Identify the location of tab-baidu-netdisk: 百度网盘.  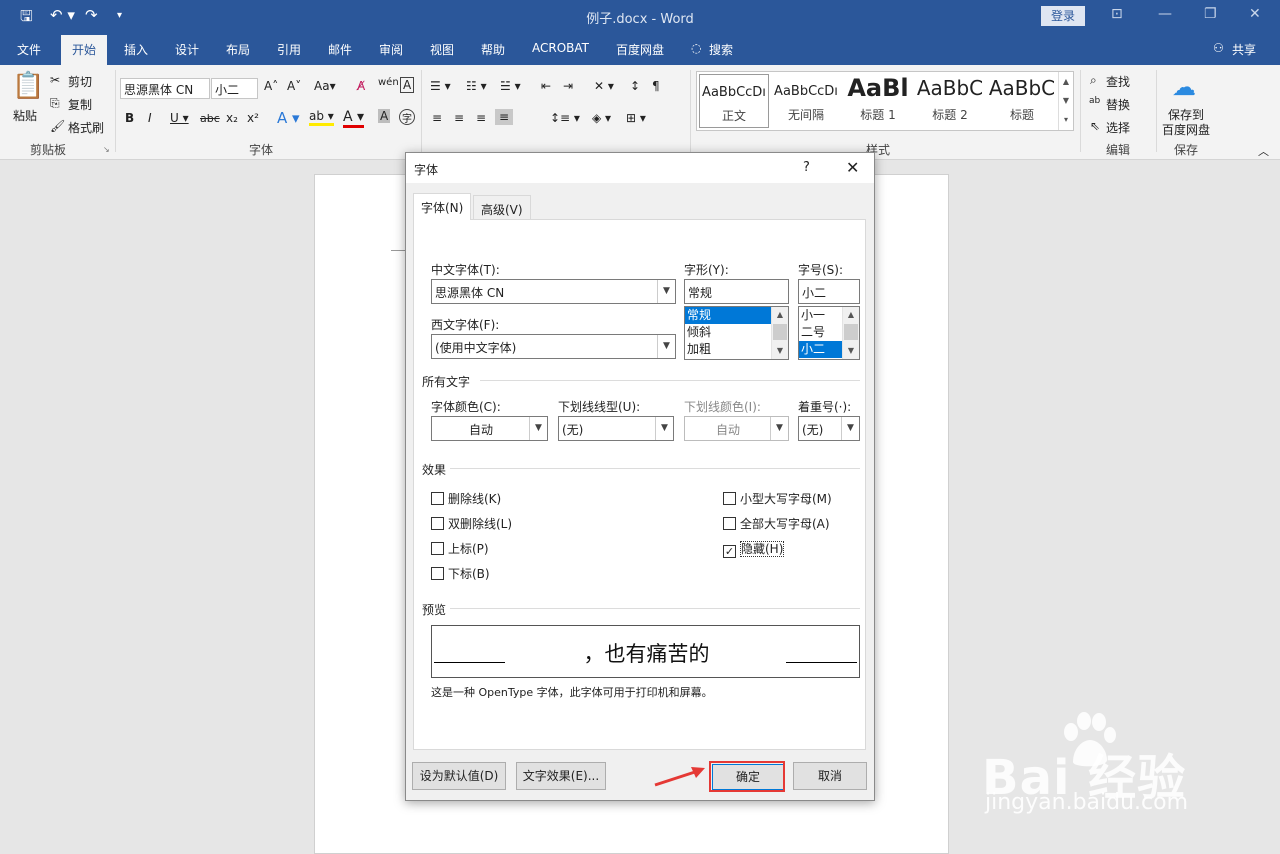
(640, 49).